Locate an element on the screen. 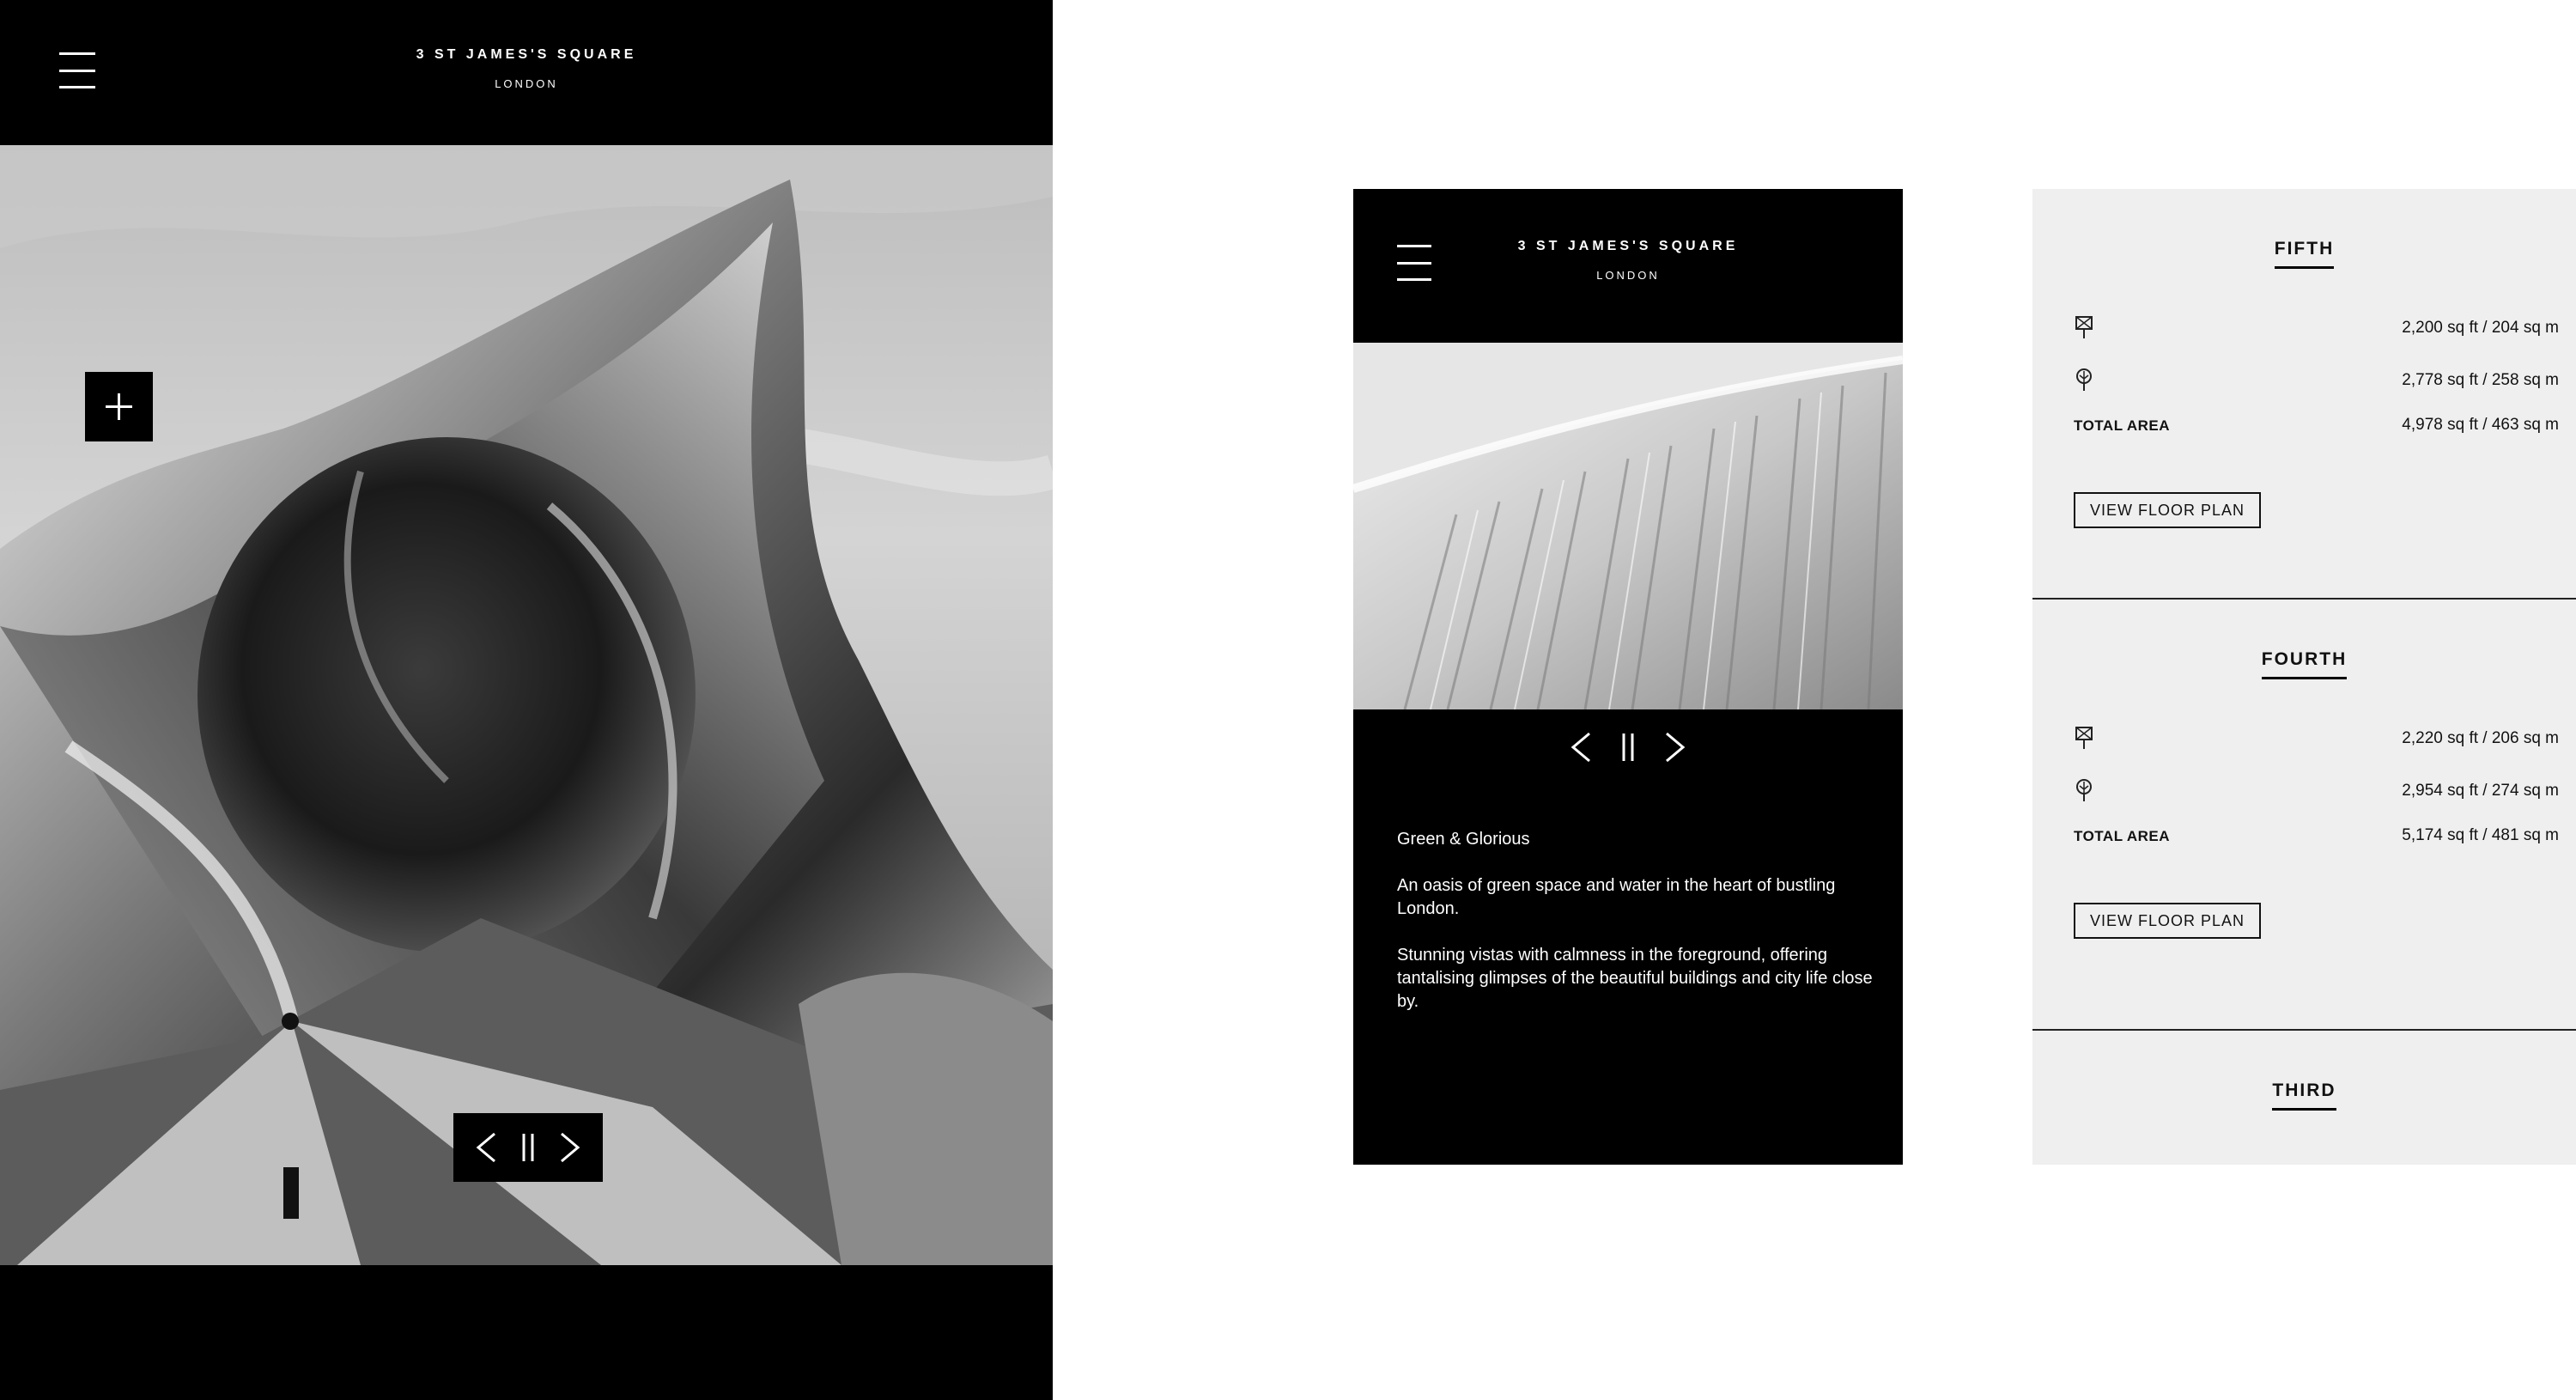 This screenshot has width=2576, height=1400. slide-heading: Green & Glorious is located at coordinates (1463, 840).